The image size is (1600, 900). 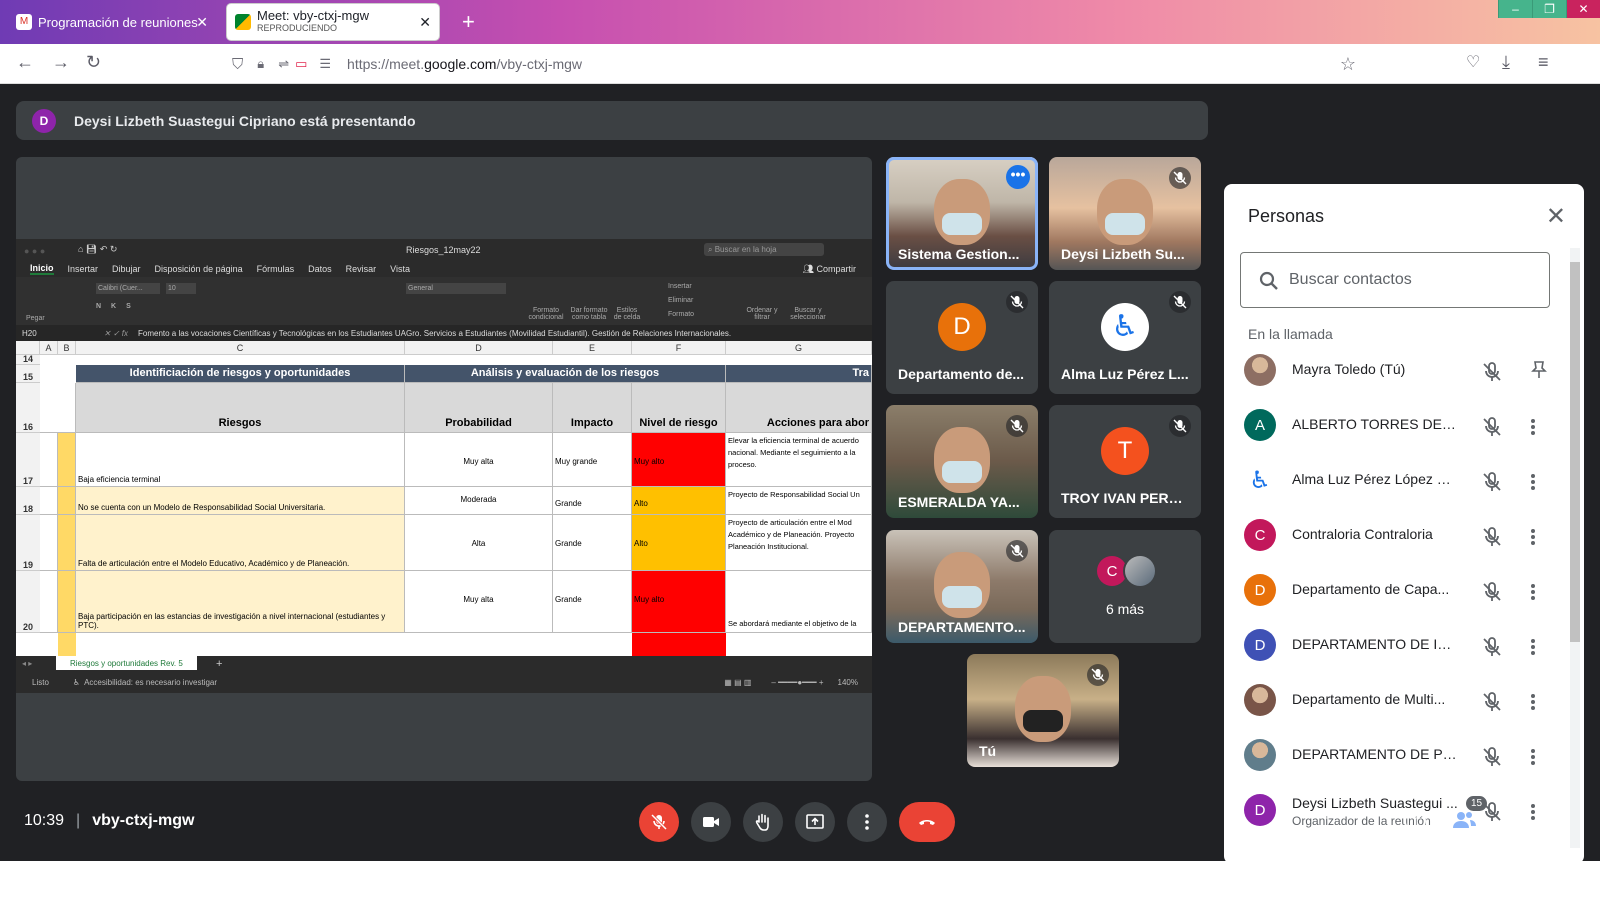 What do you see at coordinates (565, 374) in the screenshot?
I see `header-cell: Análisis y evaluación de los riesgos` at bounding box center [565, 374].